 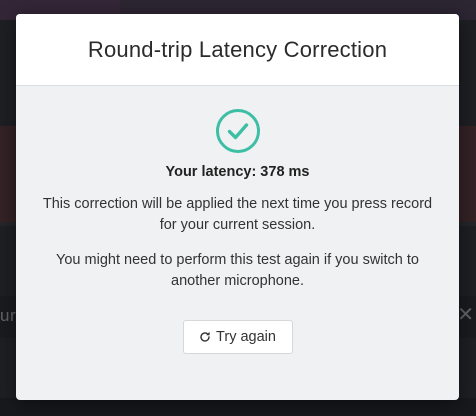 I want to click on check-circle-icon, so click(x=238, y=131).